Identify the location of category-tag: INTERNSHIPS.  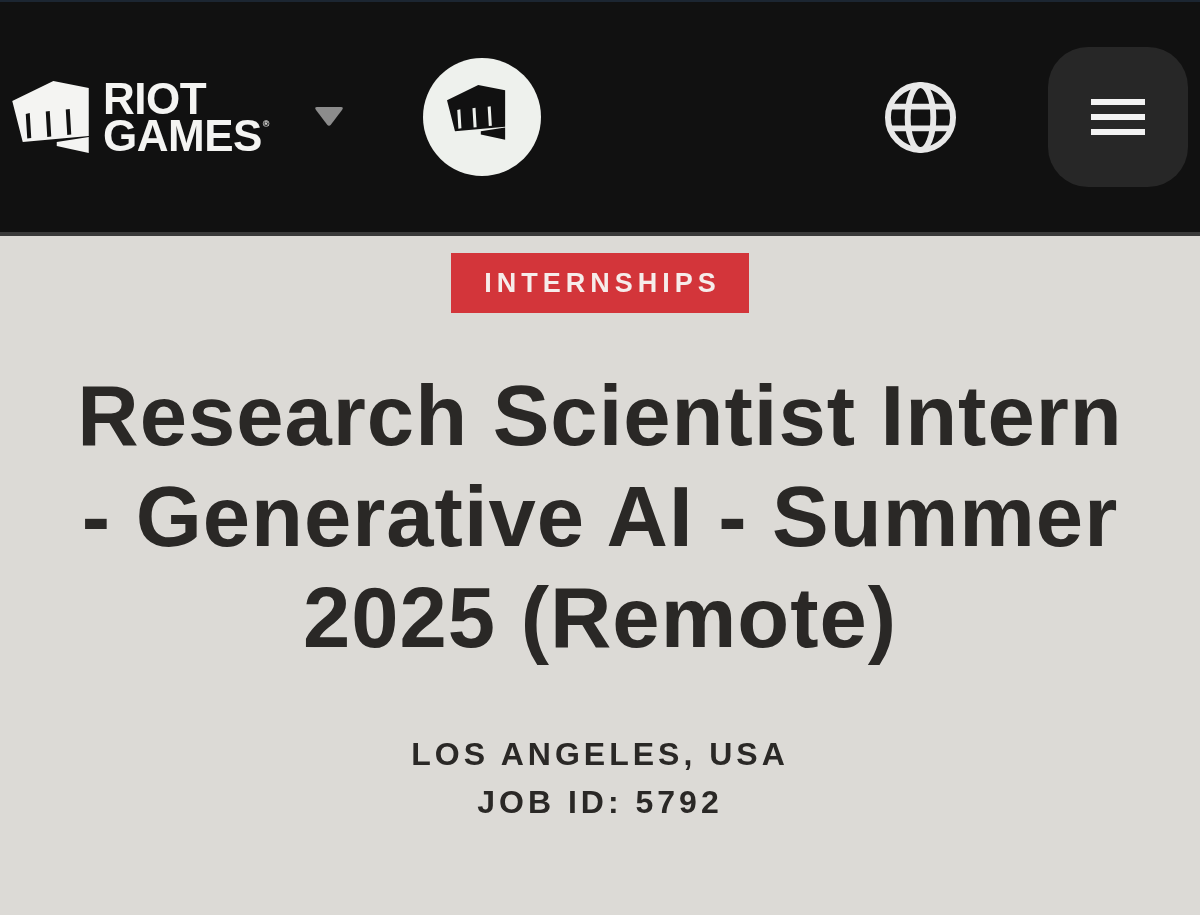
(600, 283).